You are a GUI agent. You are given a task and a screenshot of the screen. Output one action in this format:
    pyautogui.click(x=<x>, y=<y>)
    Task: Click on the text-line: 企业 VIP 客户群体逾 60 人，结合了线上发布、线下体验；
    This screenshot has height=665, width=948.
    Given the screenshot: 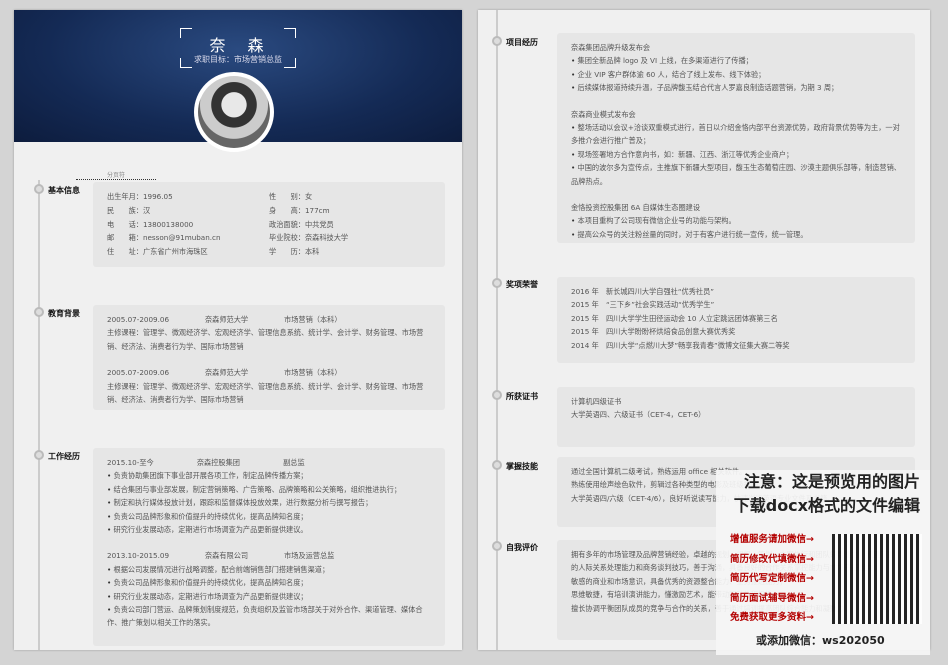 What is the action you would take?
    pyautogui.click(x=736, y=74)
    